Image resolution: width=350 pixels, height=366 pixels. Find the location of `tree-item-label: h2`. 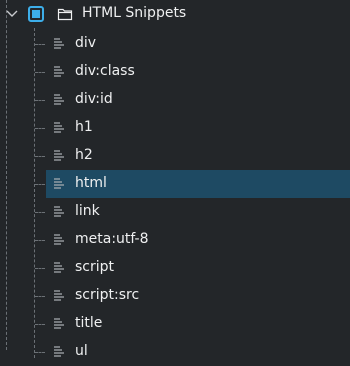

tree-item-label: h2 is located at coordinates (84, 155).